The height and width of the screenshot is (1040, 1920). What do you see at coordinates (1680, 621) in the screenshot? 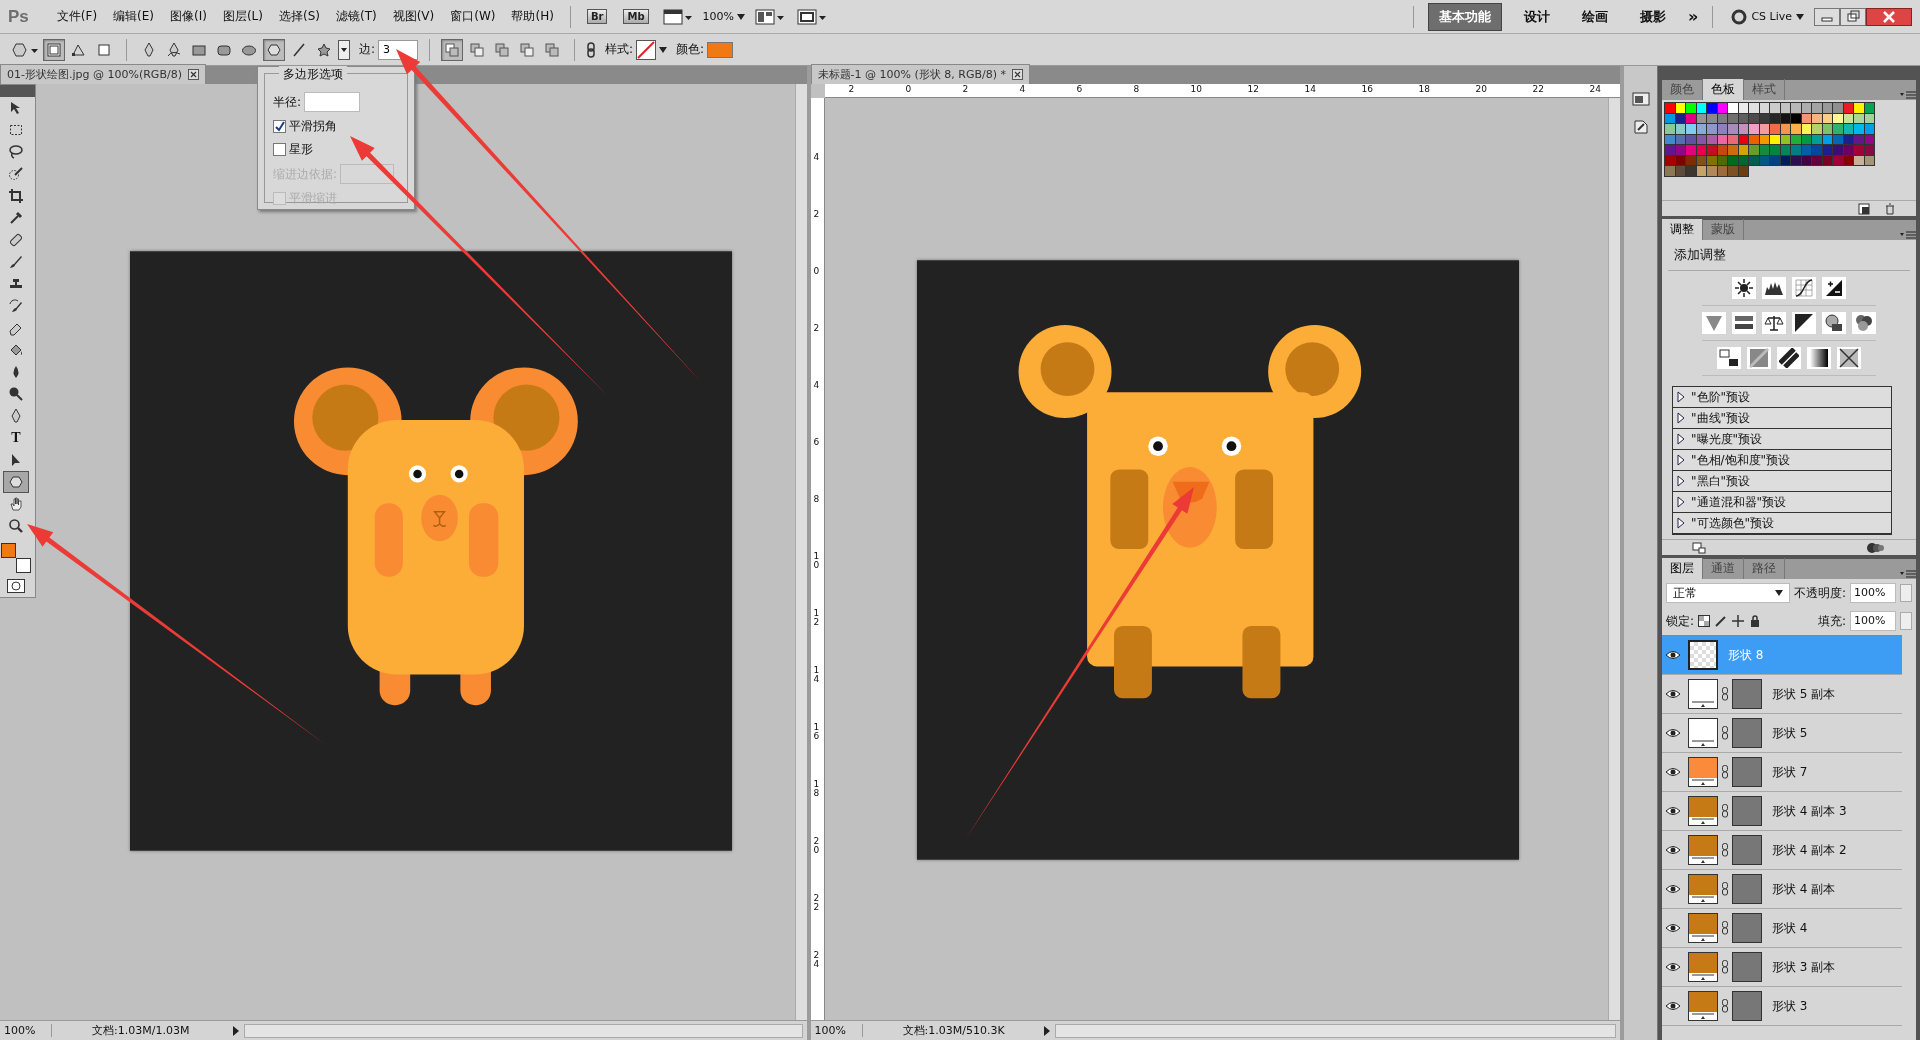
I see `lock-label: 锁定:` at bounding box center [1680, 621].